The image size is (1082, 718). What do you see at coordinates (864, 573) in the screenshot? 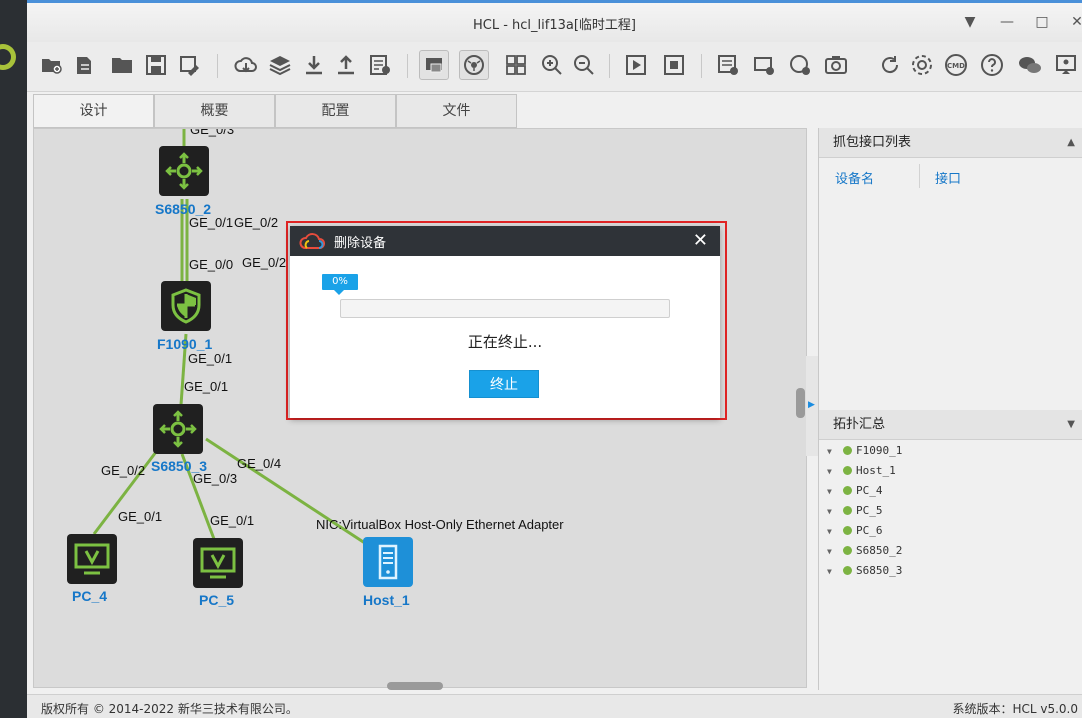
I see `list-item: ▼ S6850_3` at bounding box center [864, 573].